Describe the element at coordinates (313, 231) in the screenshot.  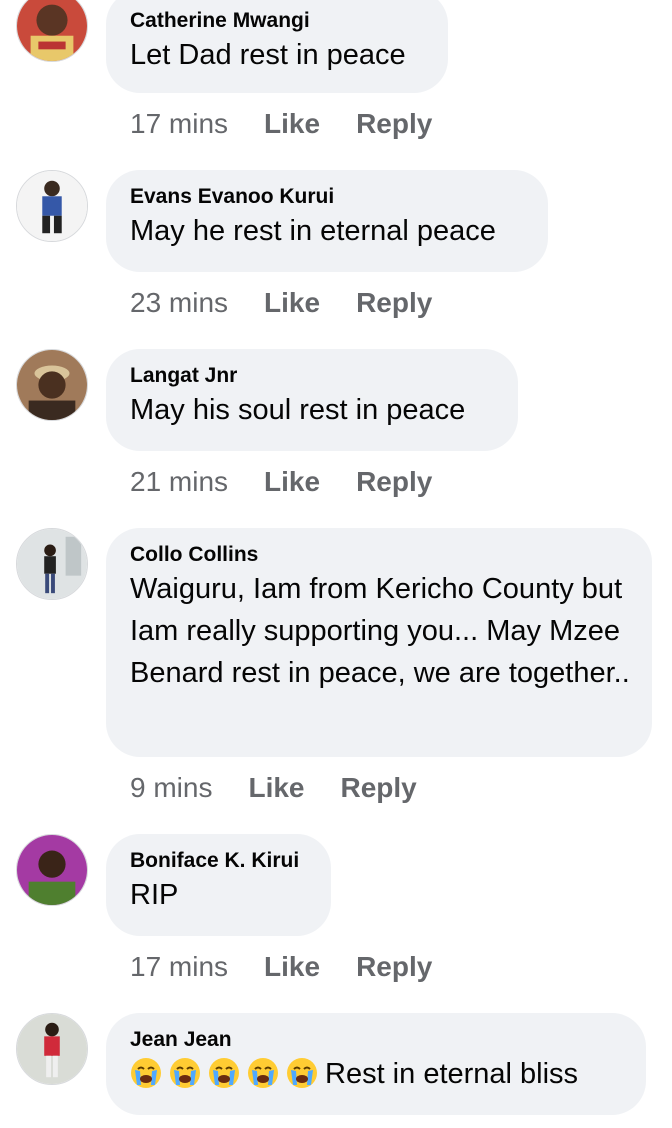
I see `comment-text: May he rest in eternal peace` at that location.